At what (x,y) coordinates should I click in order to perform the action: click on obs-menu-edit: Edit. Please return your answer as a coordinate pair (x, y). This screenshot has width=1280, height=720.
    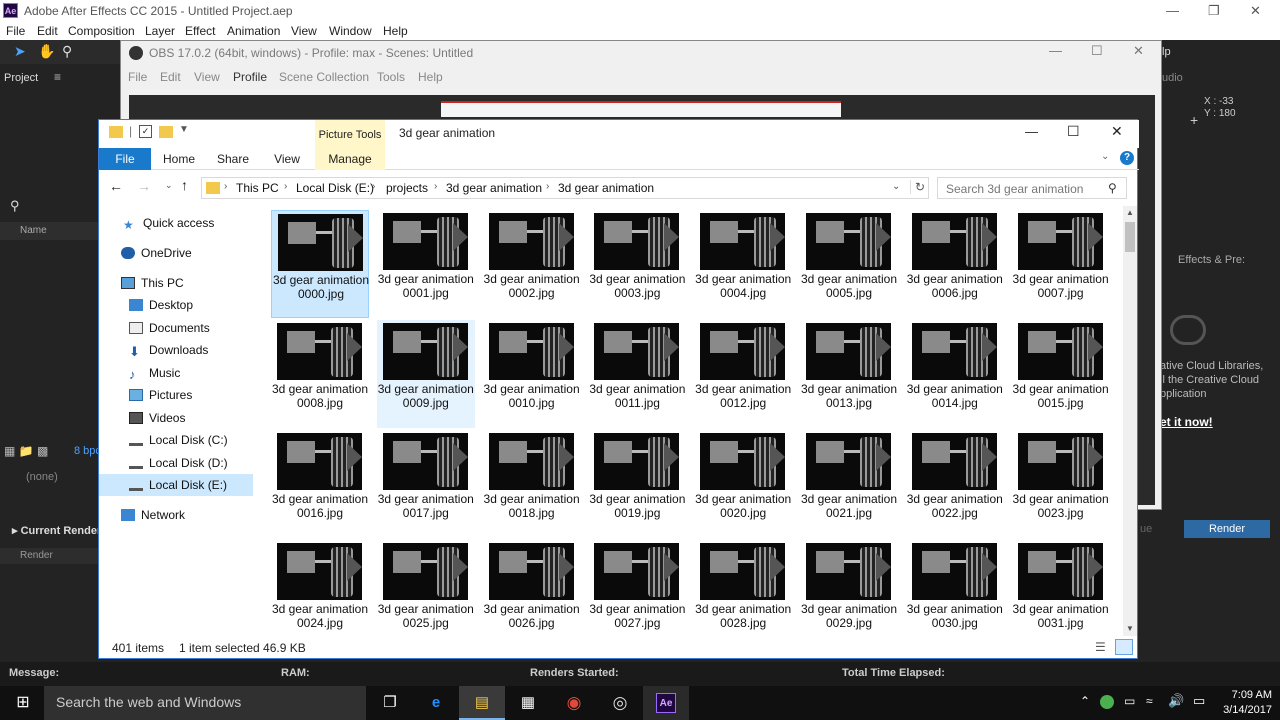
    Looking at the image, I should click on (170, 77).